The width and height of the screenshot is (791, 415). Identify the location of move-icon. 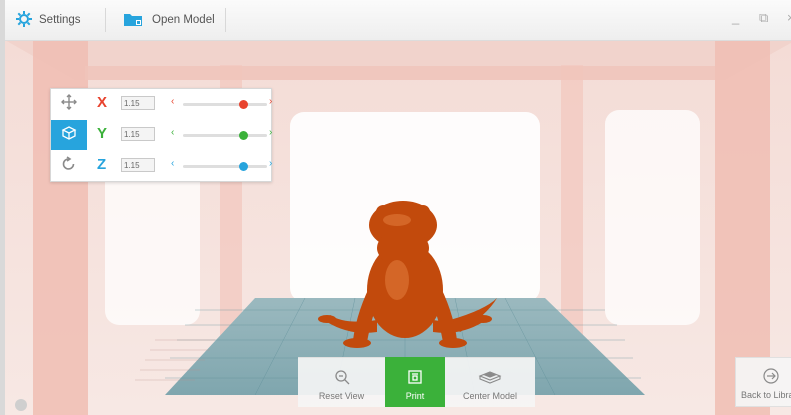
(69, 104).